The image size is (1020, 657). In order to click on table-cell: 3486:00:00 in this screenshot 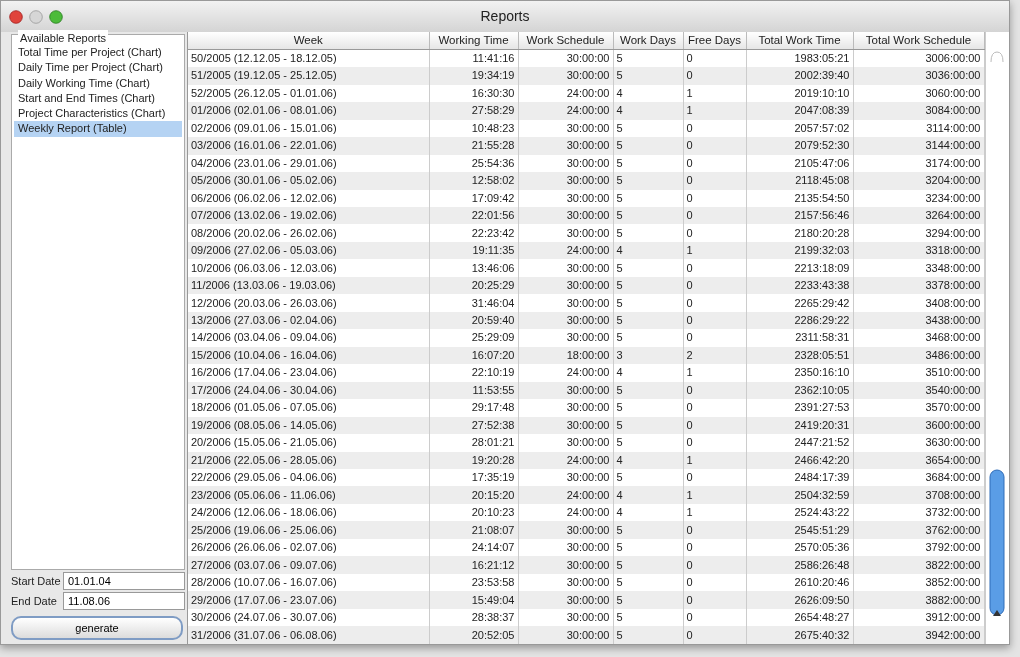, I will do `click(918, 355)`.